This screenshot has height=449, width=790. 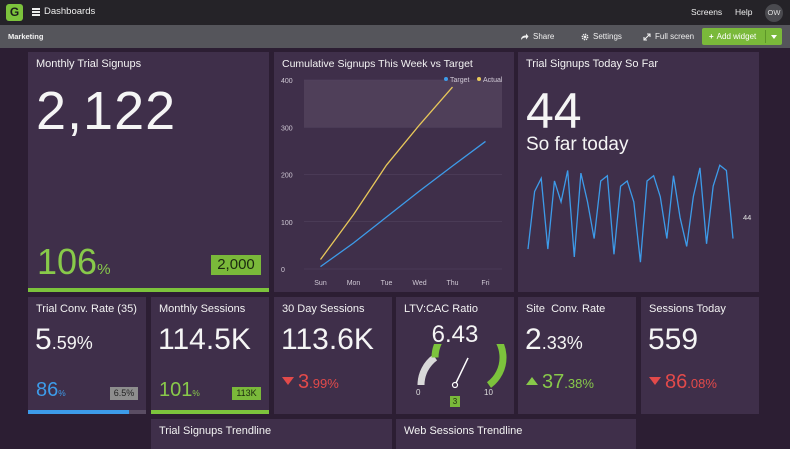 I want to click on down-arrow-icon, so click(x=655, y=381).